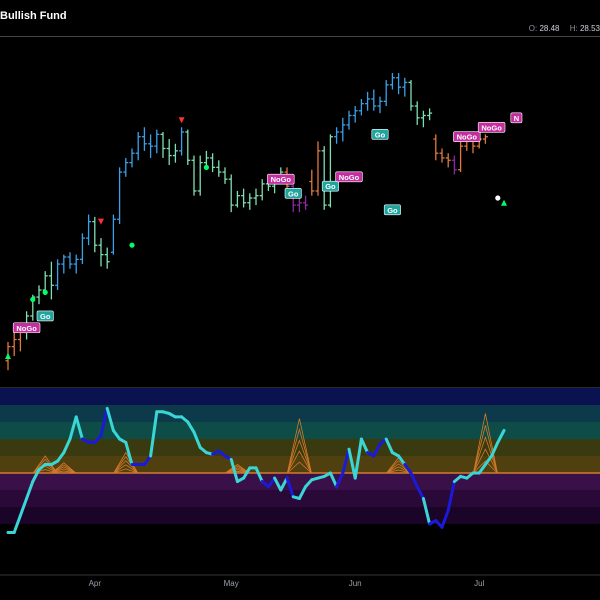 The width and height of the screenshot is (600, 600). I want to click on x-tick-label: Jun, so click(355, 583).